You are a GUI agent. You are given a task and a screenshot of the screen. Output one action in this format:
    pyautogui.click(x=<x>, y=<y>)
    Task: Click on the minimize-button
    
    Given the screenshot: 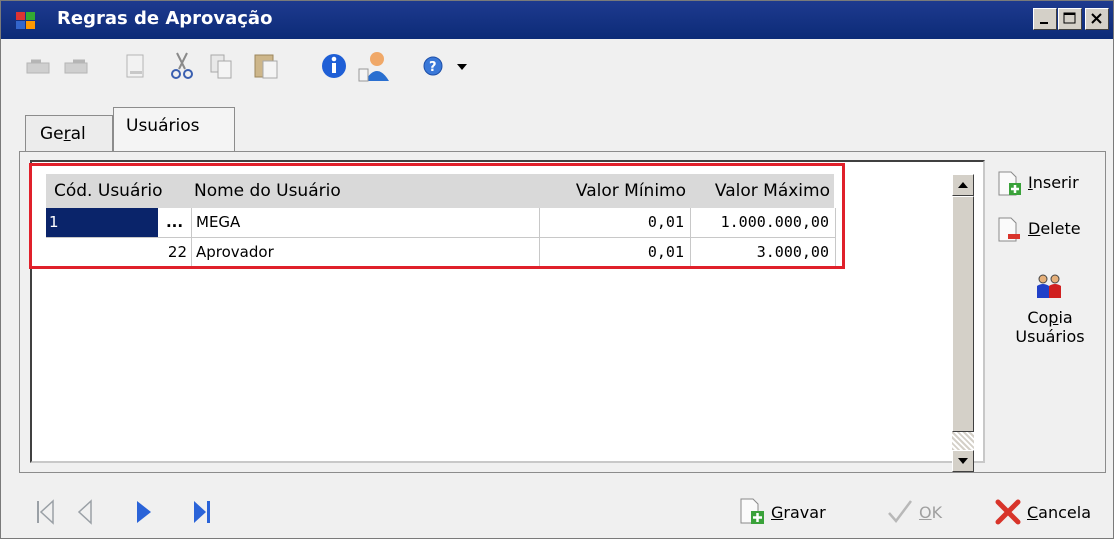 What is the action you would take?
    pyautogui.click(x=1045, y=19)
    